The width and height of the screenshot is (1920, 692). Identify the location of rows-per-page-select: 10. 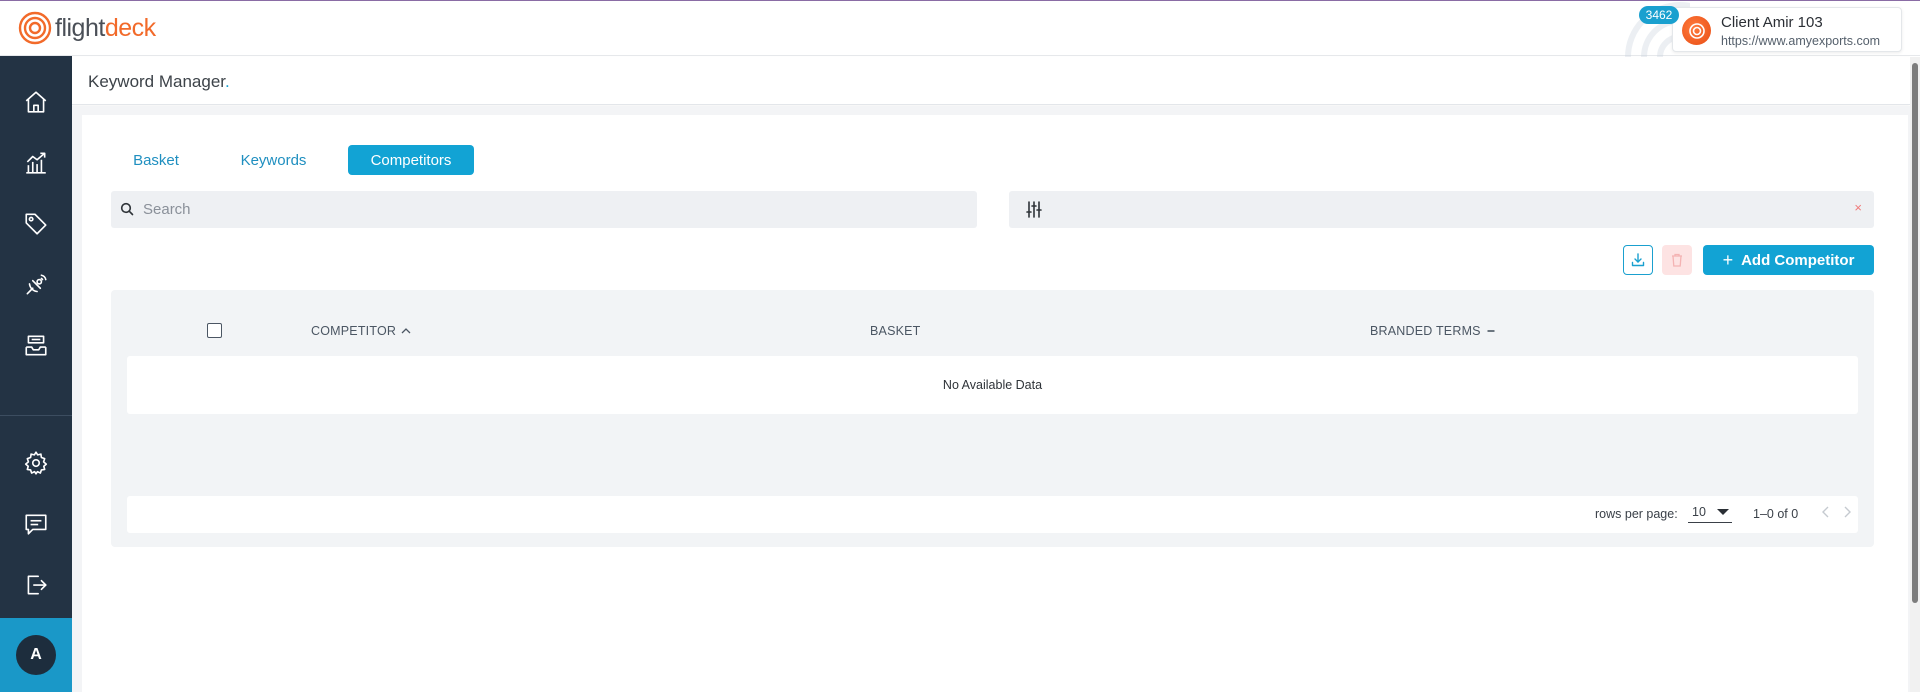
(1710, 513).